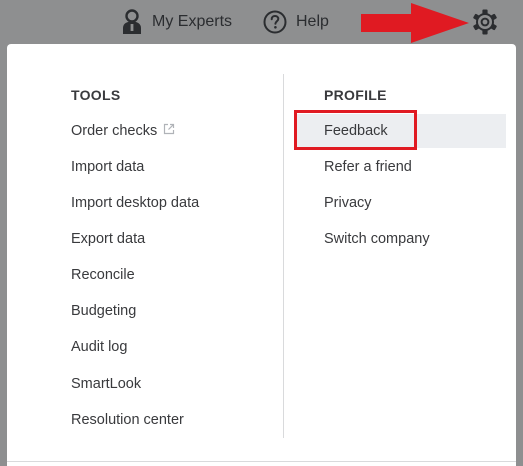 This screenshot has height=466, width=523. What do you see at coordinates (415, 23) in the screenshot?
I see `red-arrow-annotation` at bounding box center [415, 23].